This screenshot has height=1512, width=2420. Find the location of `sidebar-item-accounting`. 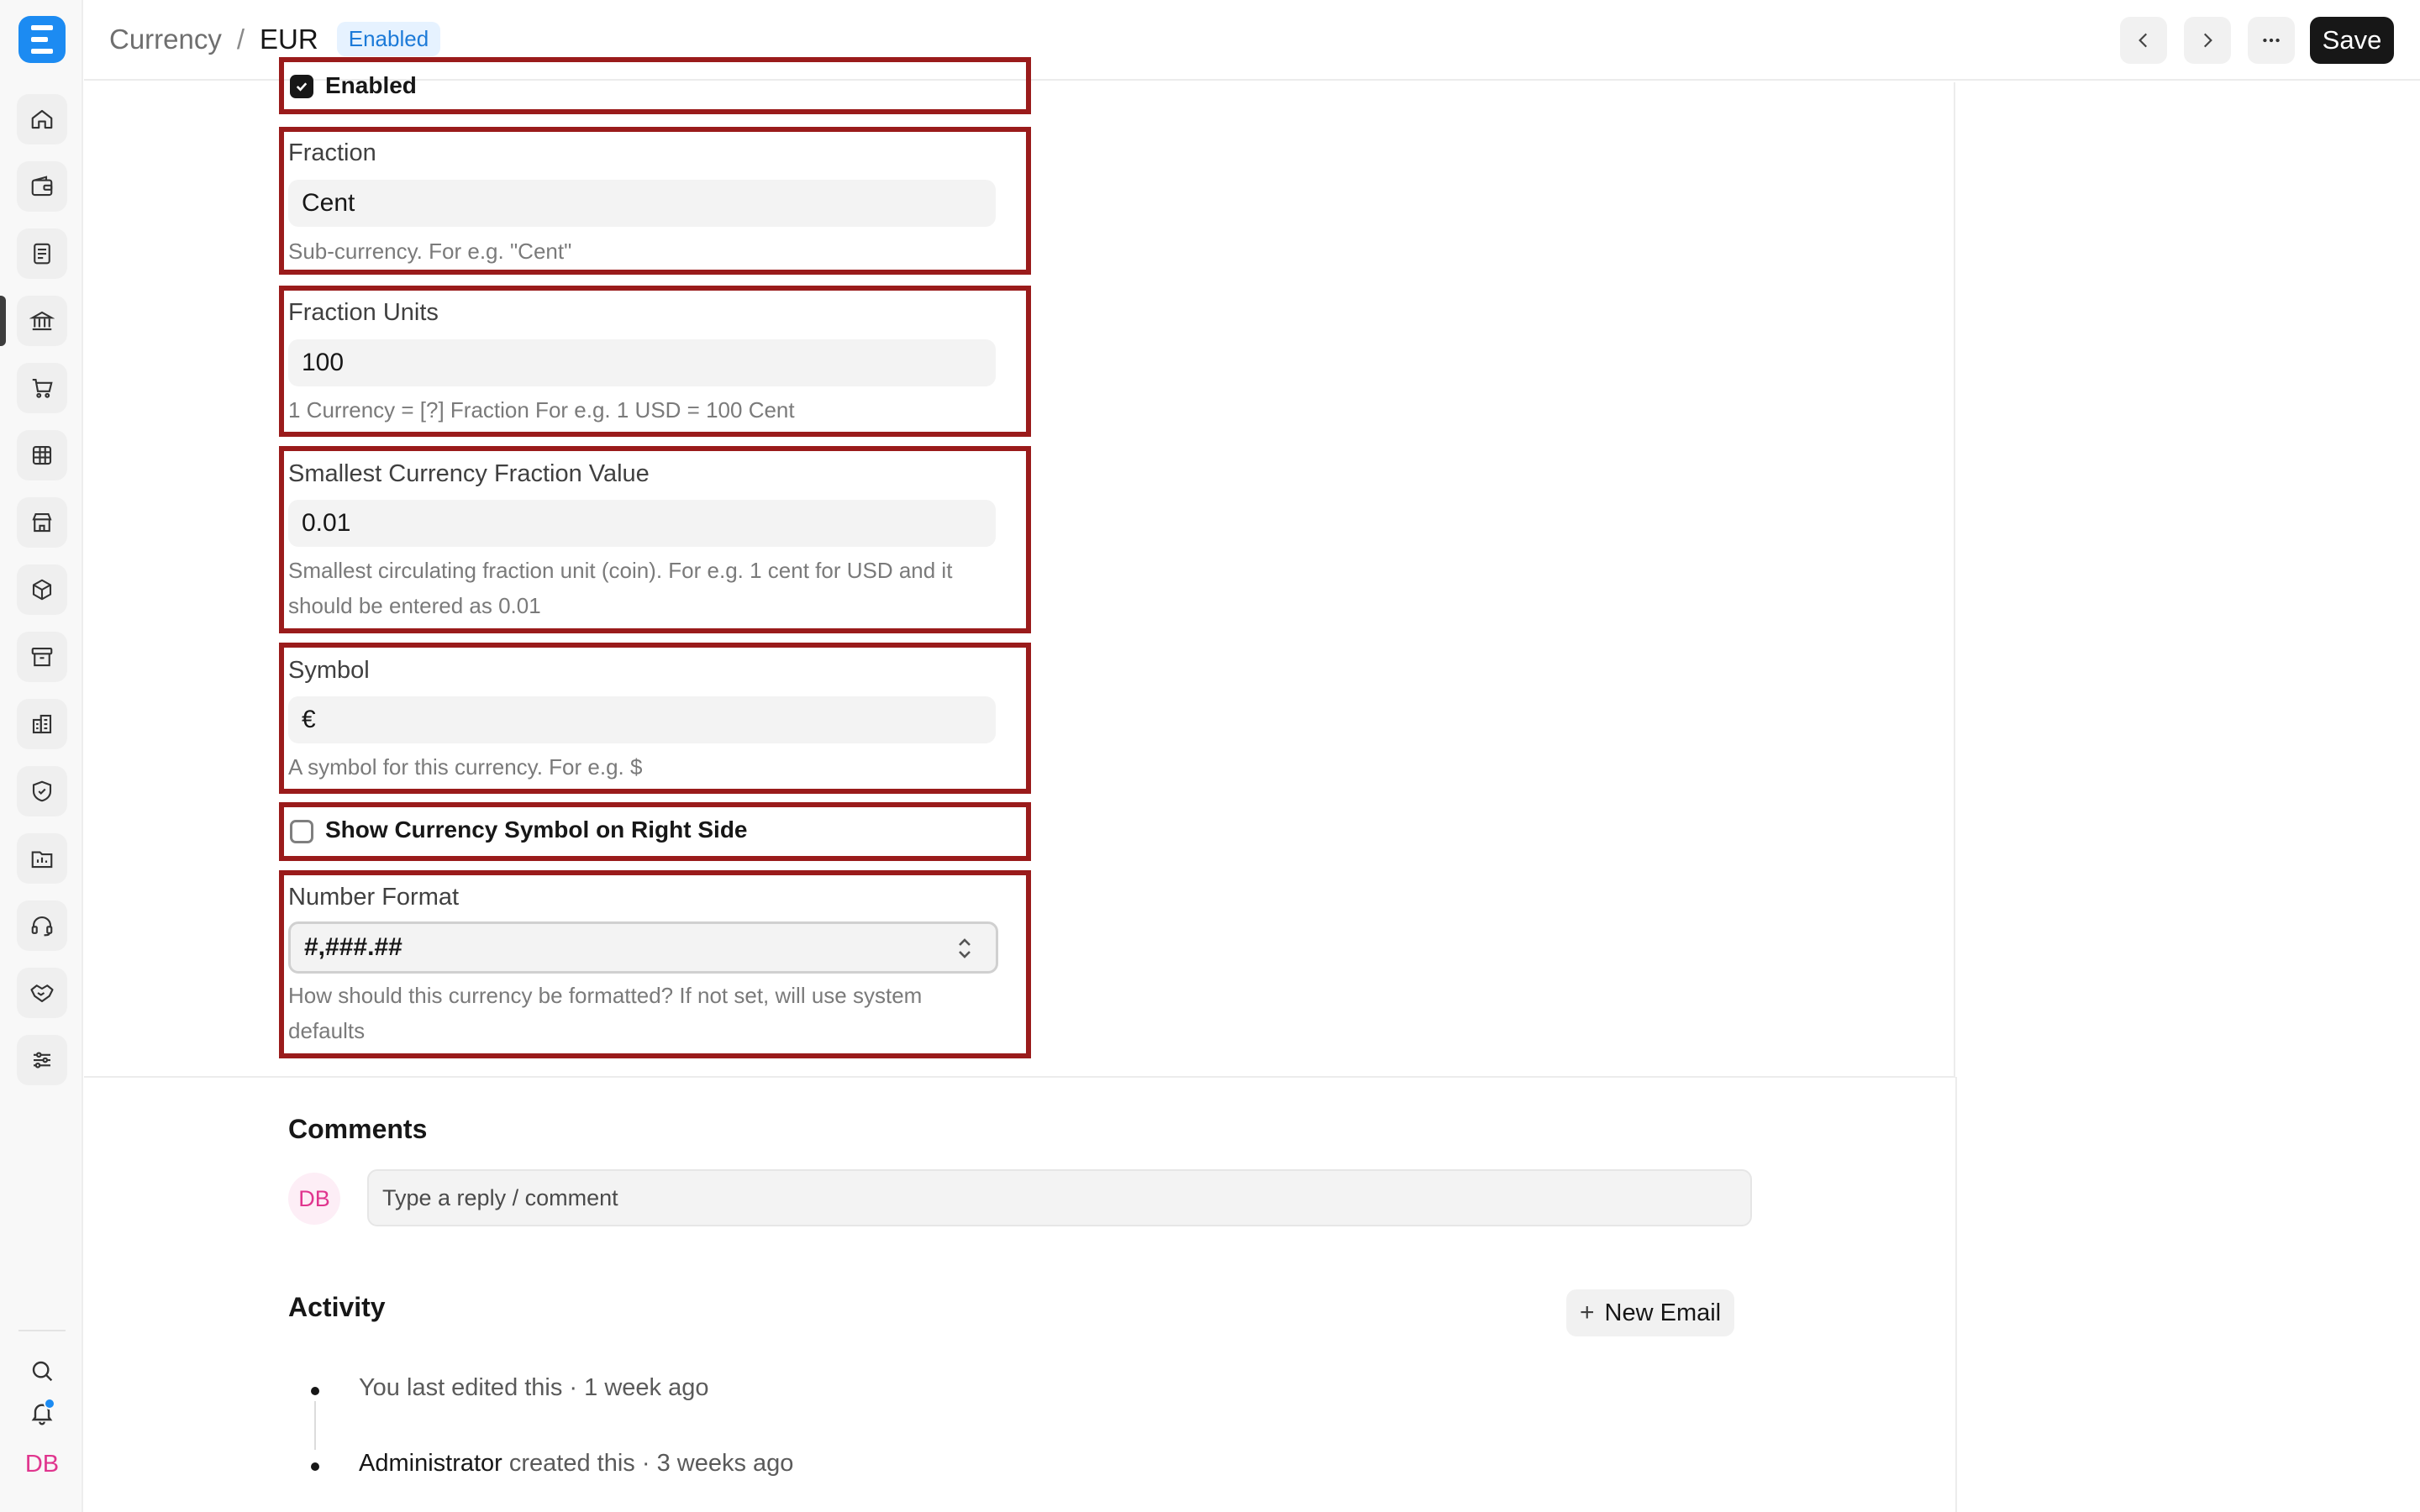

sidebar-item-accounting is located at coordinates (42, 321).